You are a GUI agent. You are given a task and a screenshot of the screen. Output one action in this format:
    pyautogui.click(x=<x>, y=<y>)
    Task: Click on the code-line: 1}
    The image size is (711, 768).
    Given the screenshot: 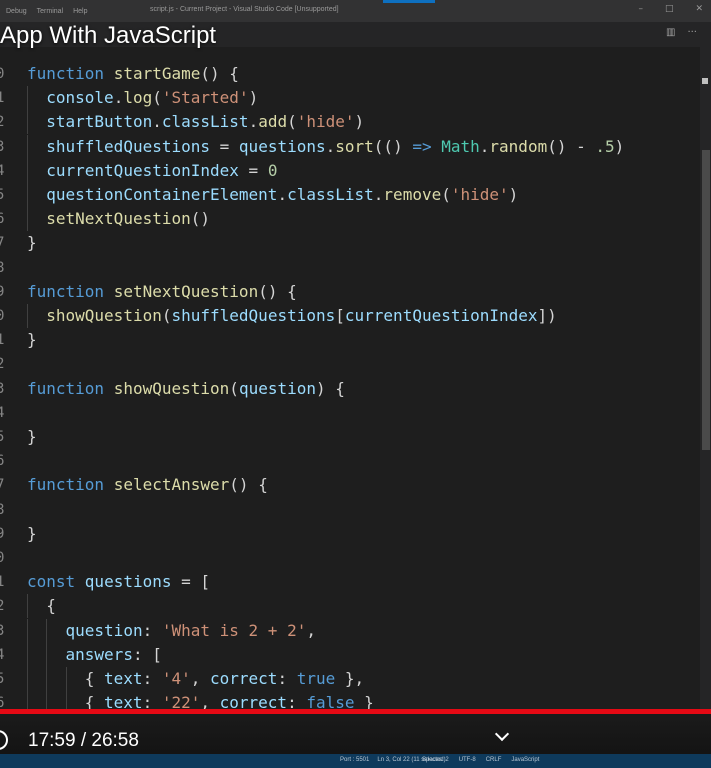 What is the action you would take?
    pyautogui.click(x=350, y=340)
    